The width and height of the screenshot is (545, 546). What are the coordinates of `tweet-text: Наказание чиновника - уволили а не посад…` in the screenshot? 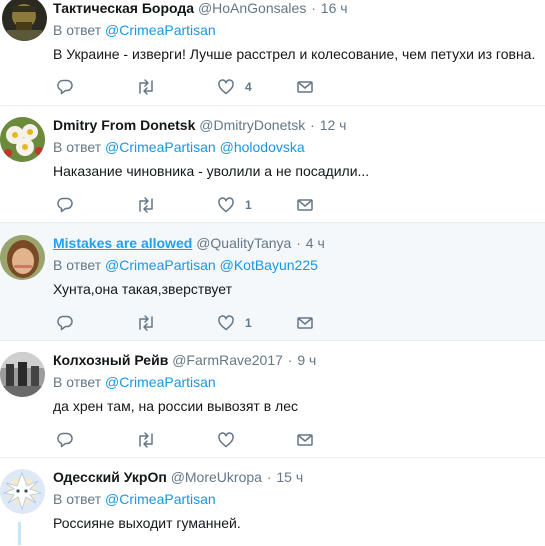 It's located at (211, 171).